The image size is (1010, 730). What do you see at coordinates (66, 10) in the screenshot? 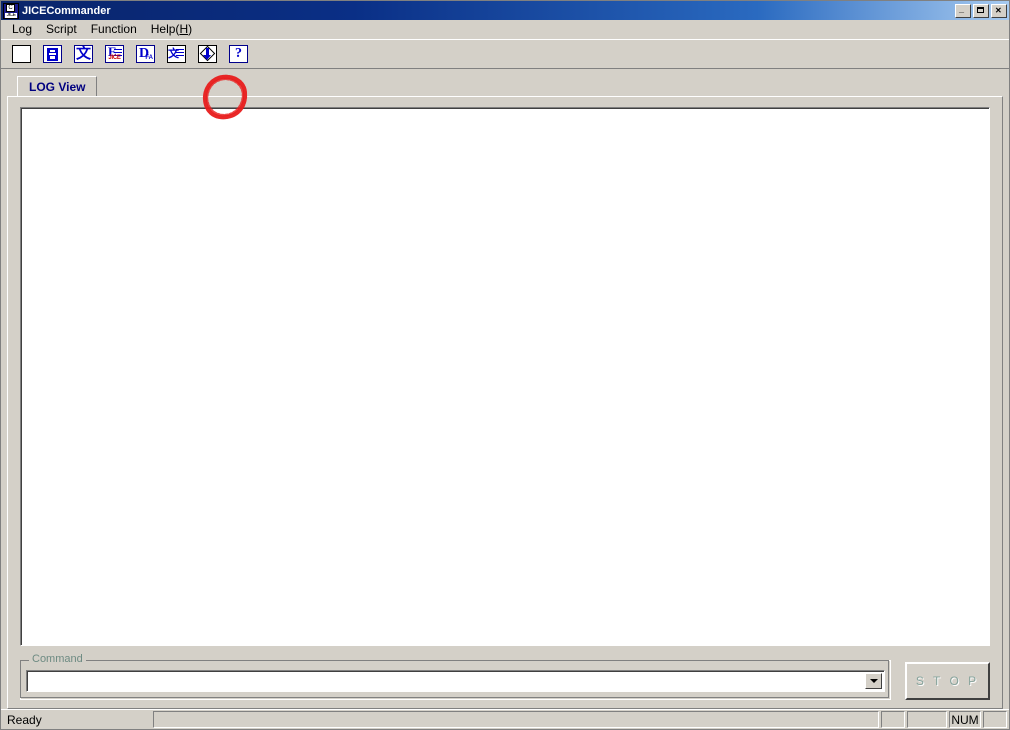
I see `window-title: JICECommander` at bounding box center [66, 10].